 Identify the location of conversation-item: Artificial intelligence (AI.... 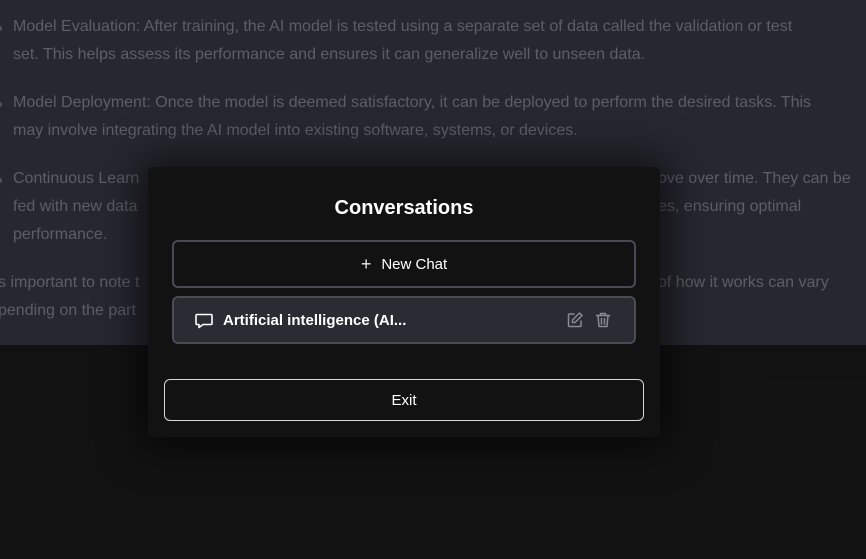
(404, 320).